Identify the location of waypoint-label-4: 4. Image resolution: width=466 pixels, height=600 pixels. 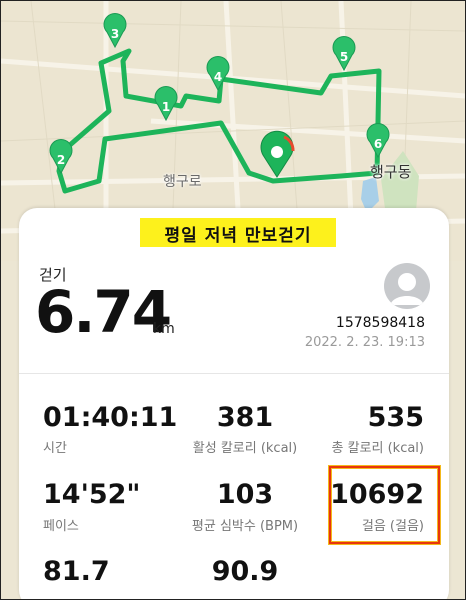
(218, 77).